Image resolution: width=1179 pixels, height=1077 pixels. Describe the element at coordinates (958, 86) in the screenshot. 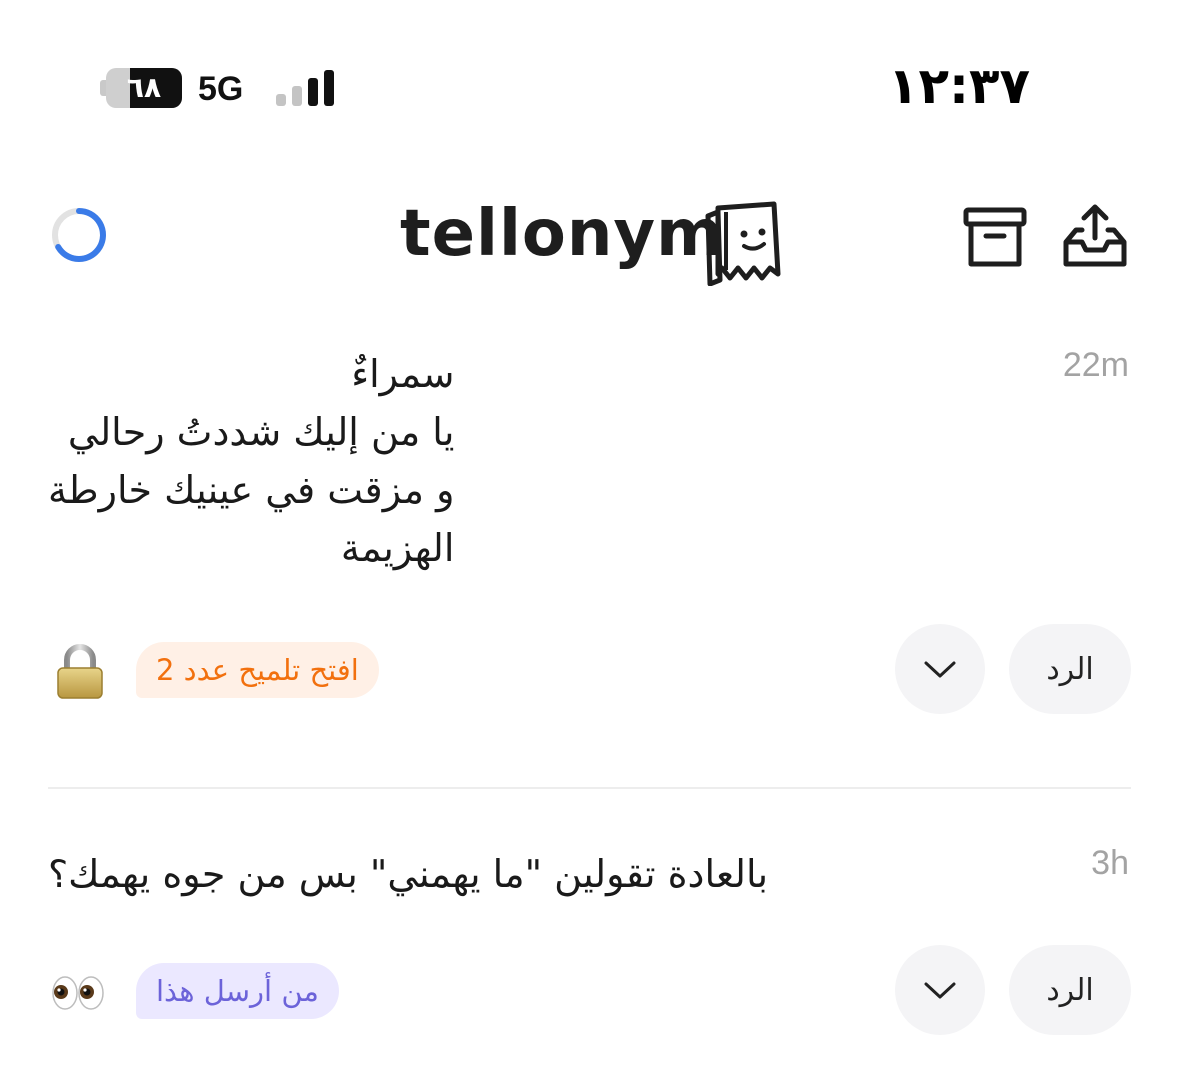

I see `status-time: ١٢:٣٧` at that location.